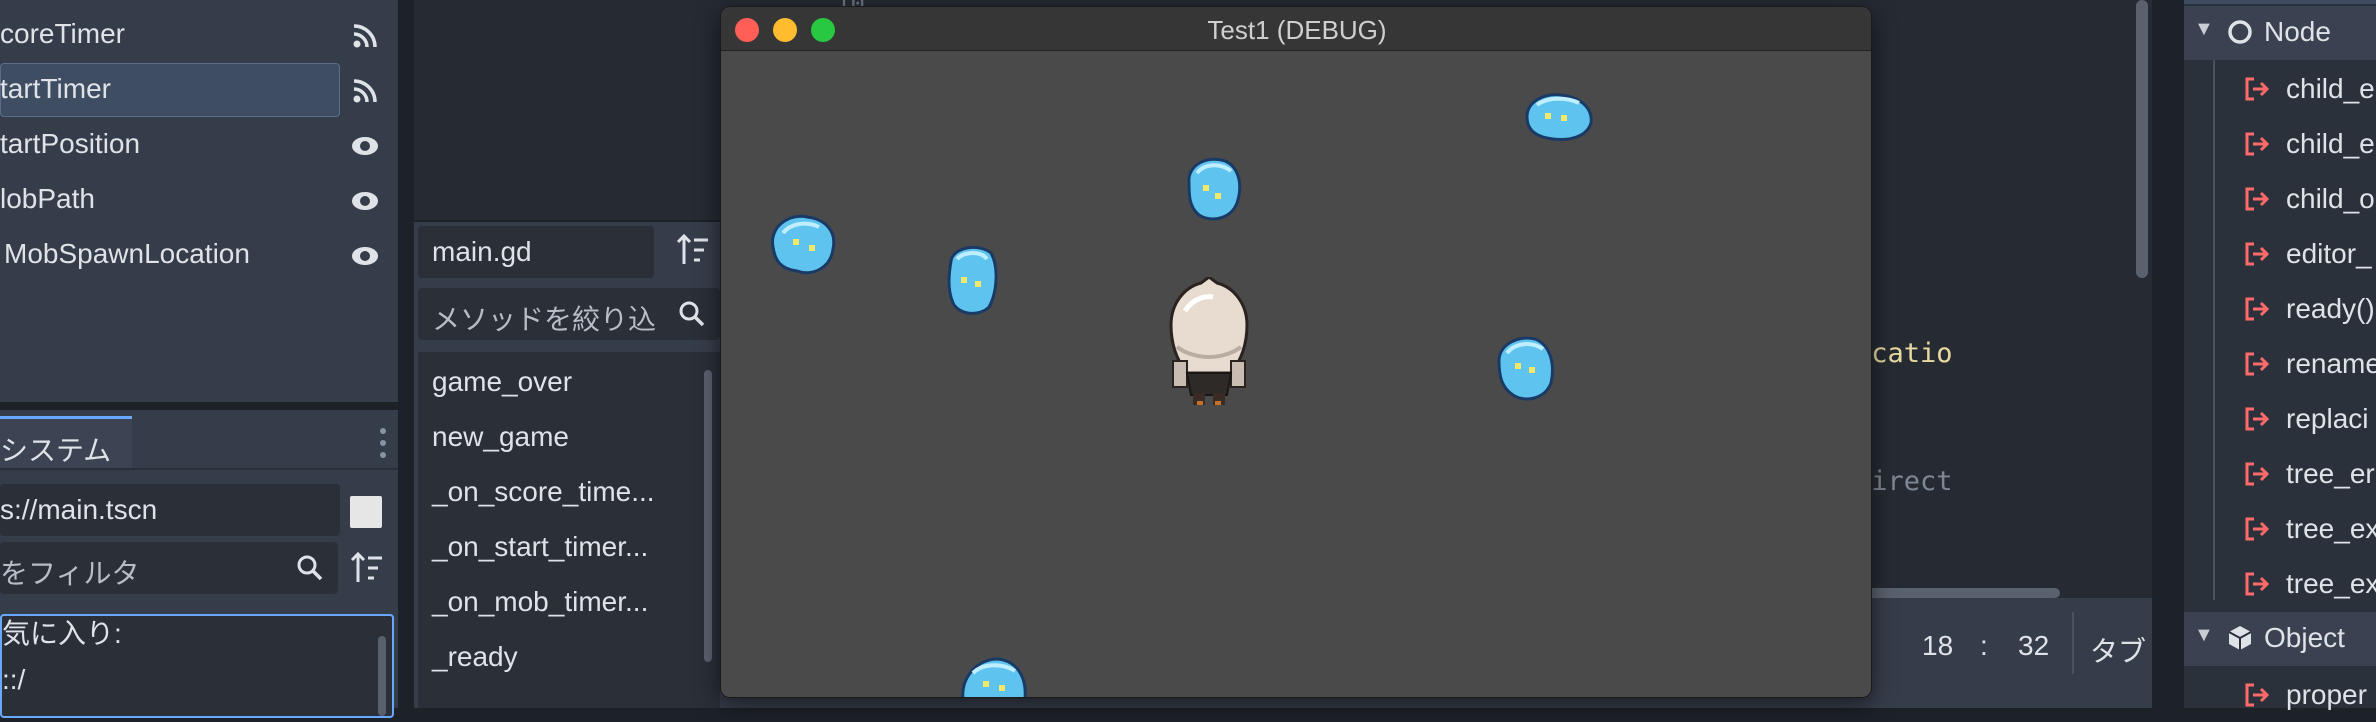  Describe the element at coordinates (2326, 694) in the screenshot. I see `signal-label: proper` at that location.